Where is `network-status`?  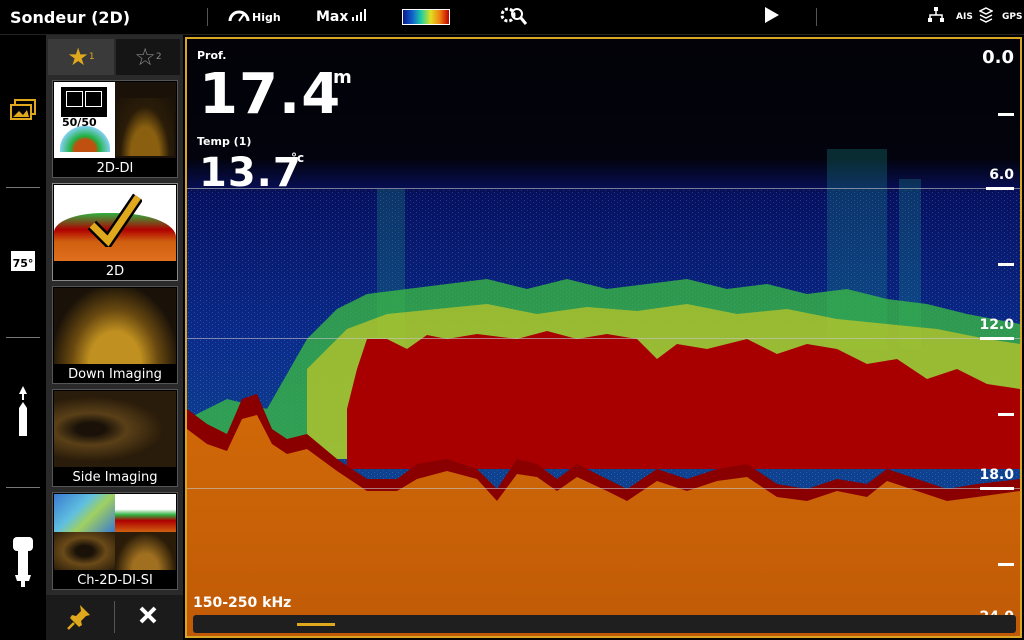 network-status is located at coordinates (936, 17).